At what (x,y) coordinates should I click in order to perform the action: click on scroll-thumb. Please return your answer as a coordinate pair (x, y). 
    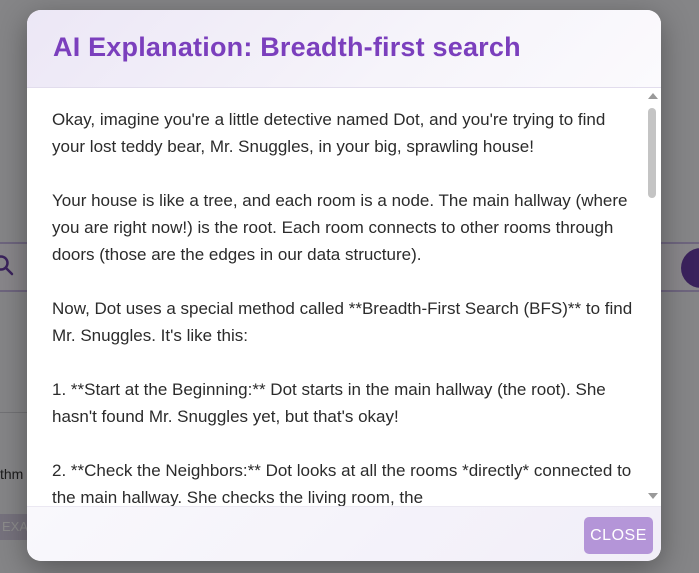
    Looking at the image, I should click on (652, 153).